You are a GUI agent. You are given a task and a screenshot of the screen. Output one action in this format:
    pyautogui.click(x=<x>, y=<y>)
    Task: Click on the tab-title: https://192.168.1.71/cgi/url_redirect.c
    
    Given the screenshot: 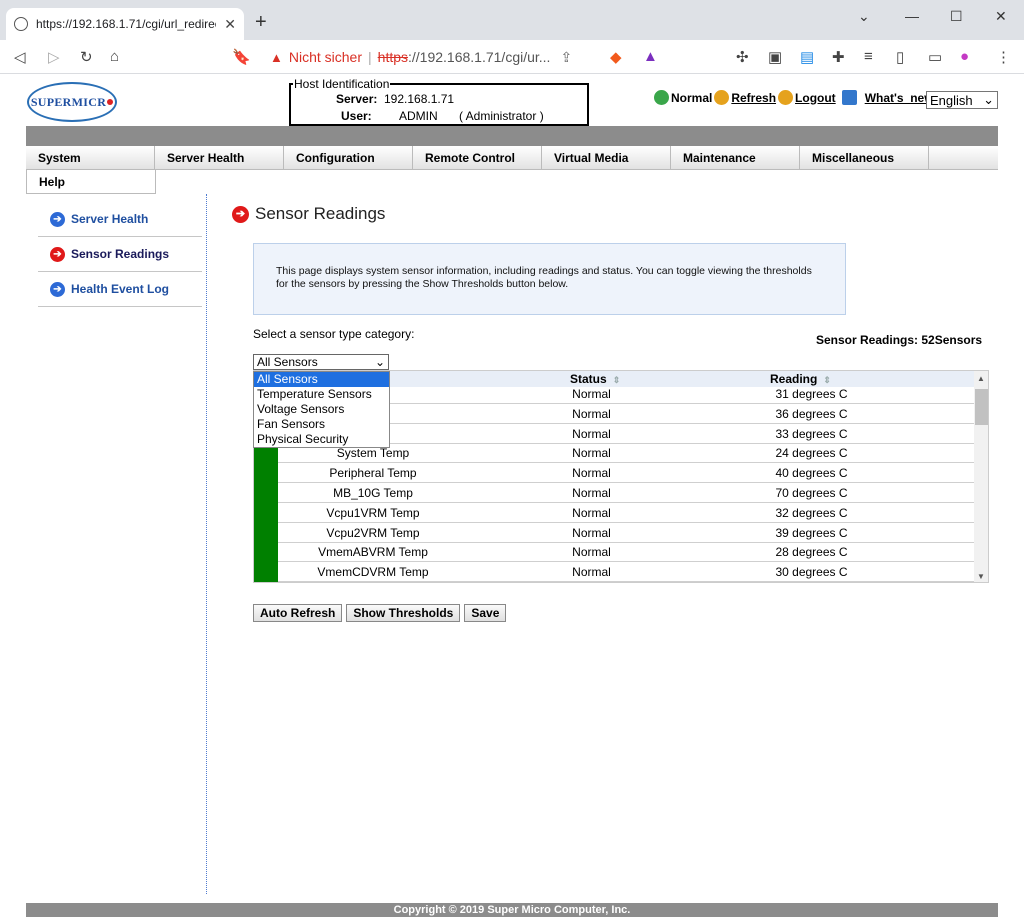 What is the action you would take?
    pyautogui.click(x=126, y=24)
    